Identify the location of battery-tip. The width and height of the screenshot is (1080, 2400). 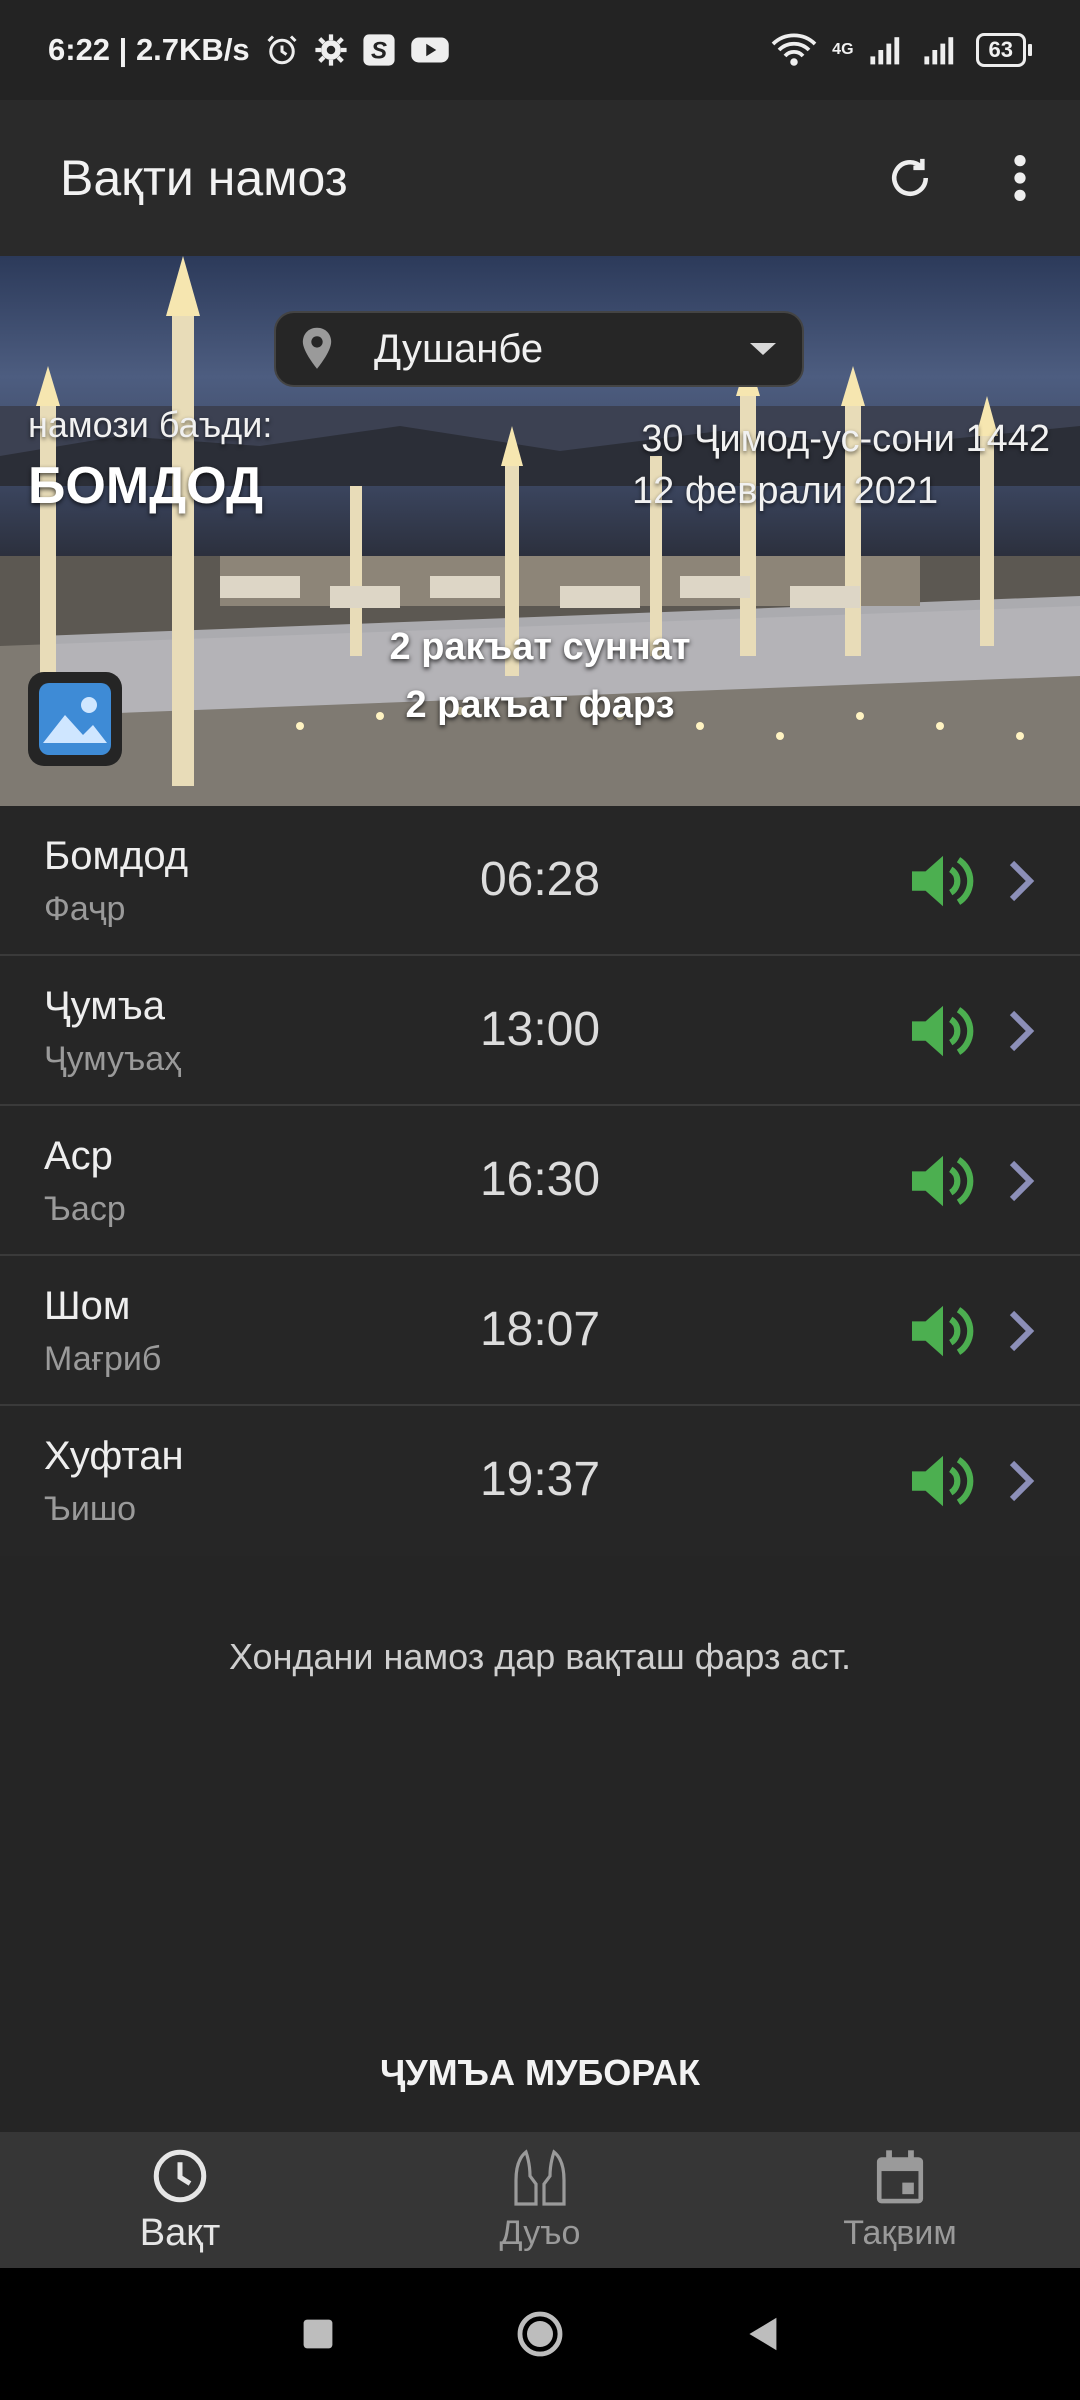
(1030, 50).